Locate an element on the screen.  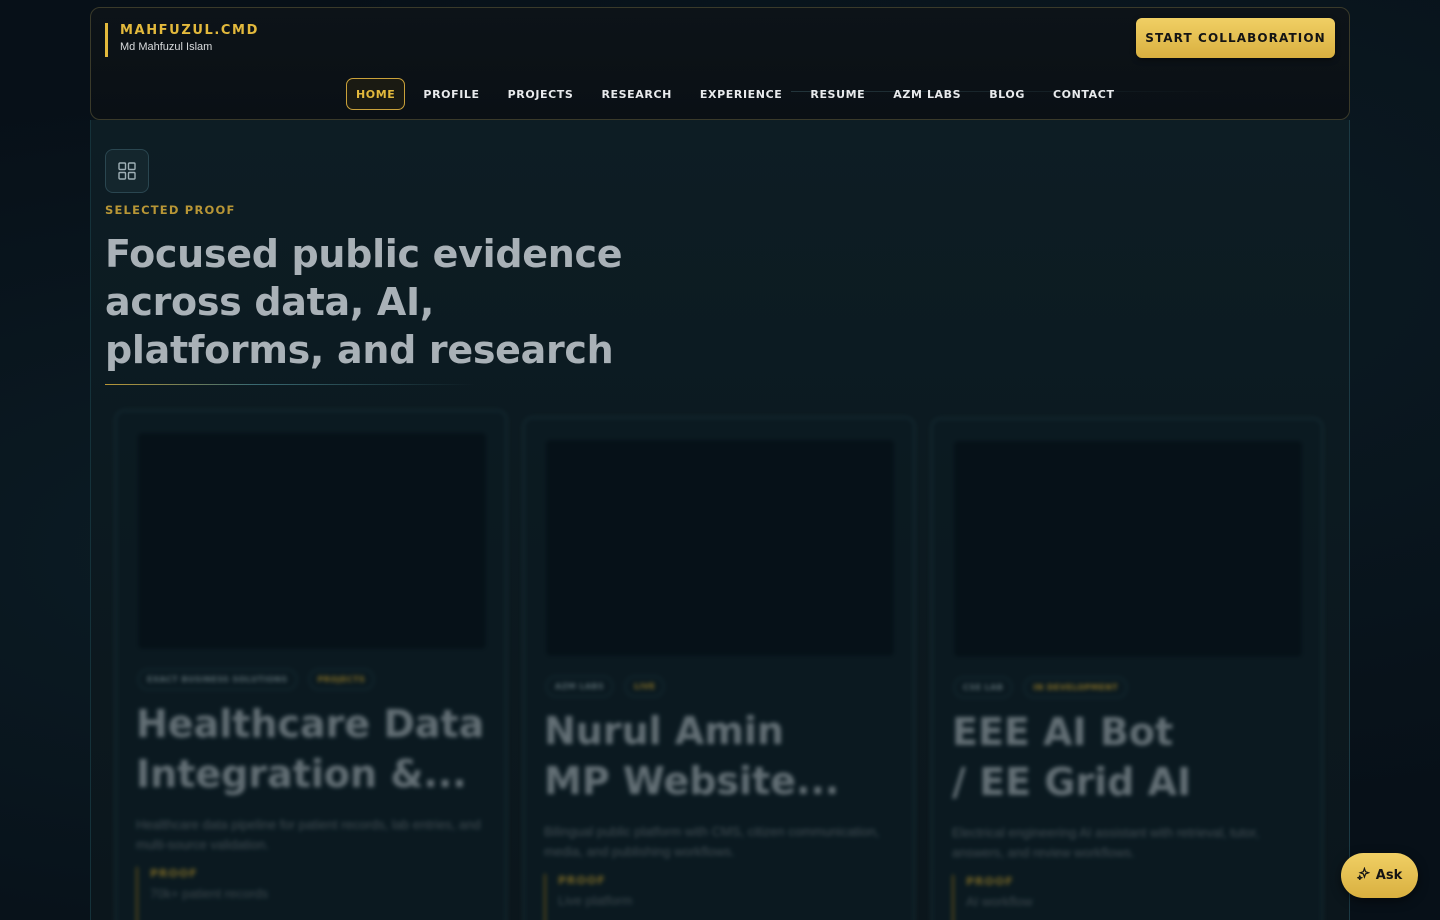
headline-line: across data, AI, is located at coordinates (269, 302).